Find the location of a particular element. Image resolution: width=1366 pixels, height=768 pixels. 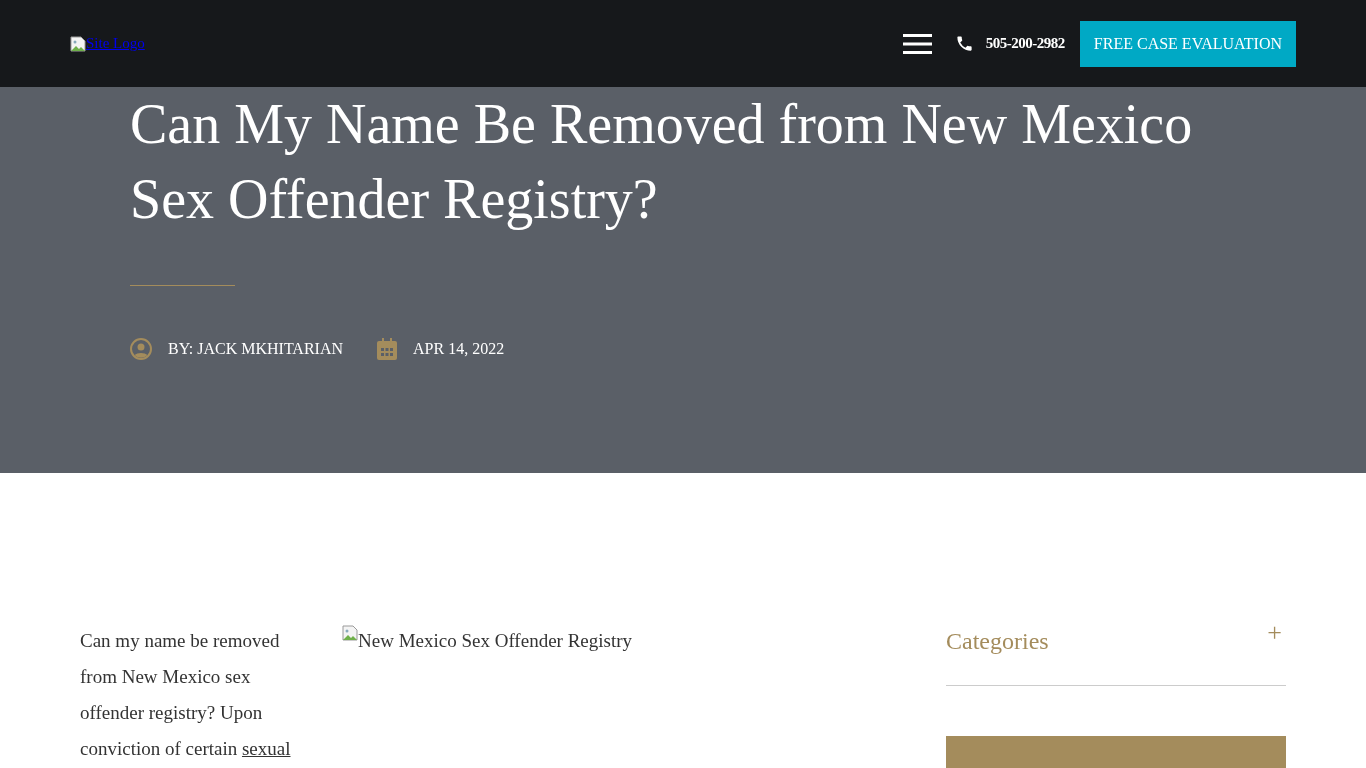

phone-icon is located at coordinates (964, 43).